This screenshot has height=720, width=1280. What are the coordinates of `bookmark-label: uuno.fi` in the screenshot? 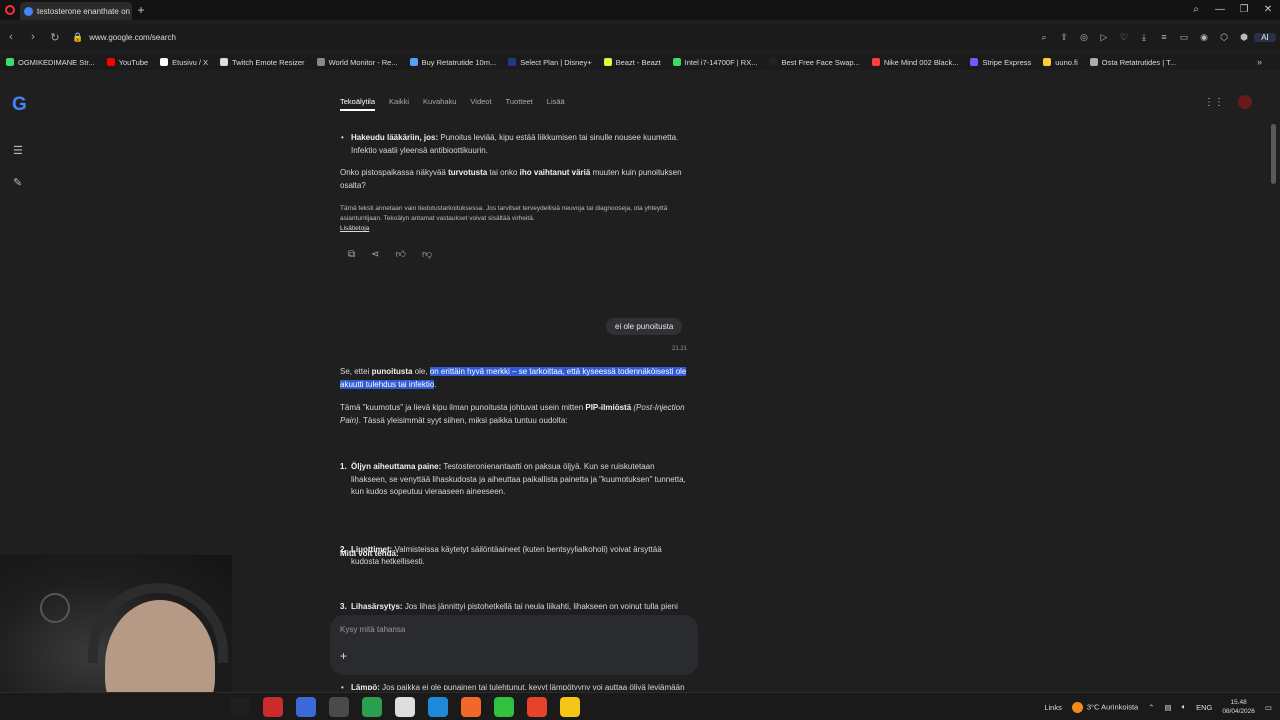 It's located at (1066, 62).